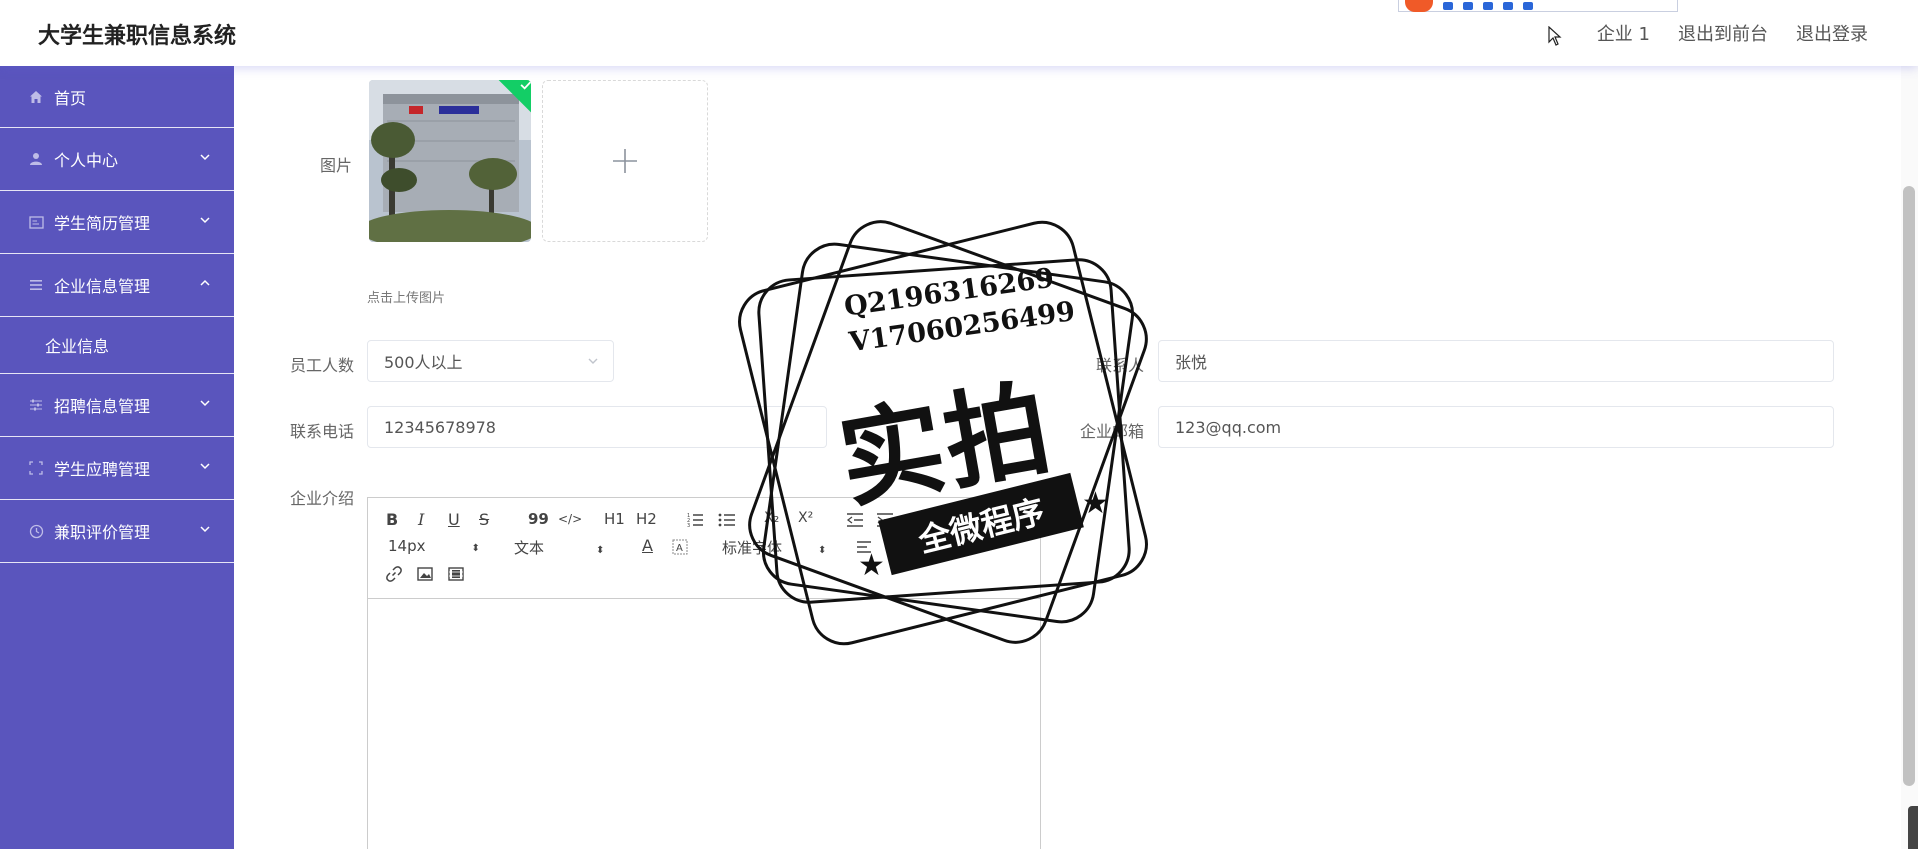  Describe the element at coordinates (102, 532) in the screenshot. I see `sidebar-item-label: 兼职评价管理` at that location.